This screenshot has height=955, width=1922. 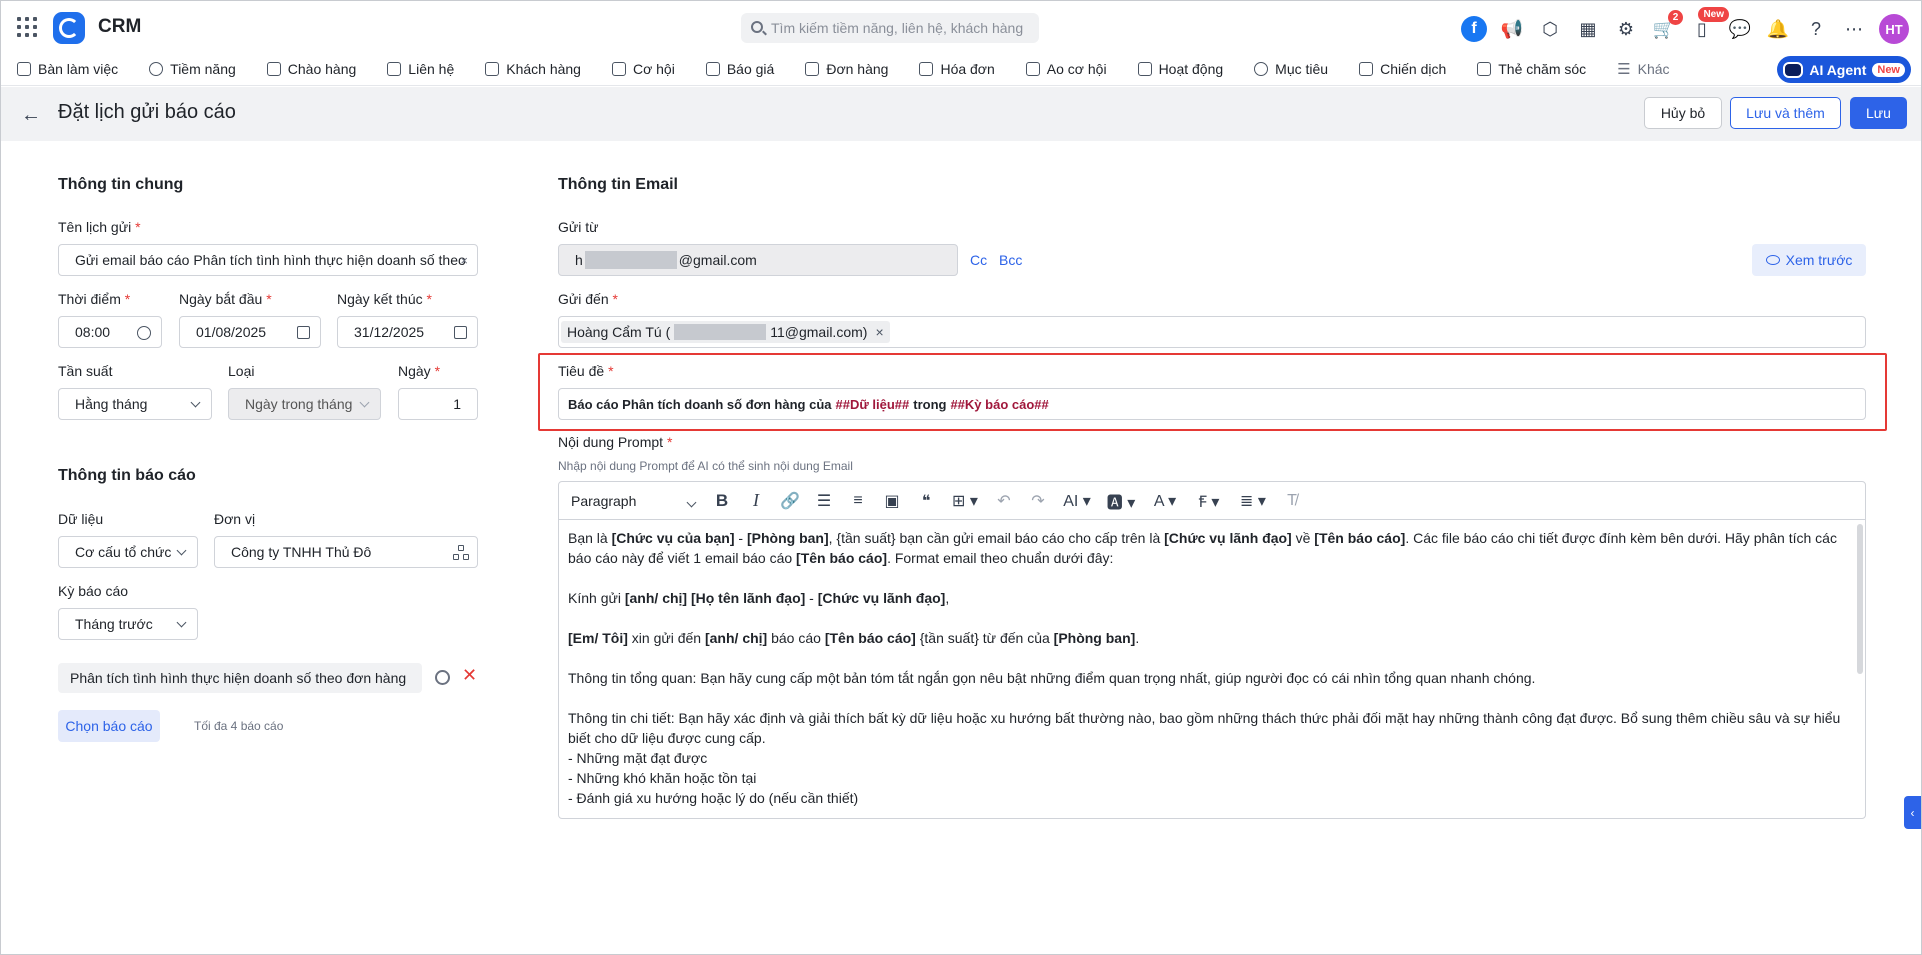 I want to click on nav-item-orders: Đơn hàng, so click(x=846, y=69).